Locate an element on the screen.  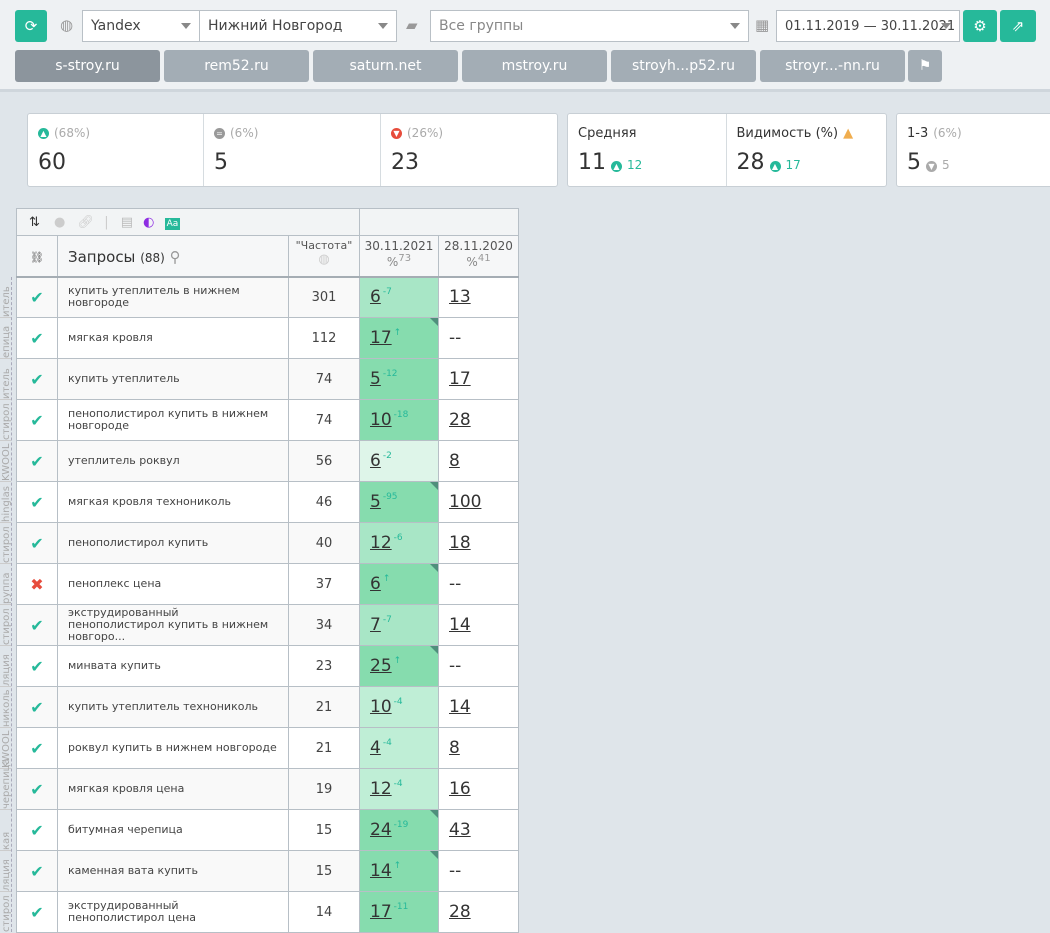
contrast-icon: ◐ is located at coordinates (148, 222).